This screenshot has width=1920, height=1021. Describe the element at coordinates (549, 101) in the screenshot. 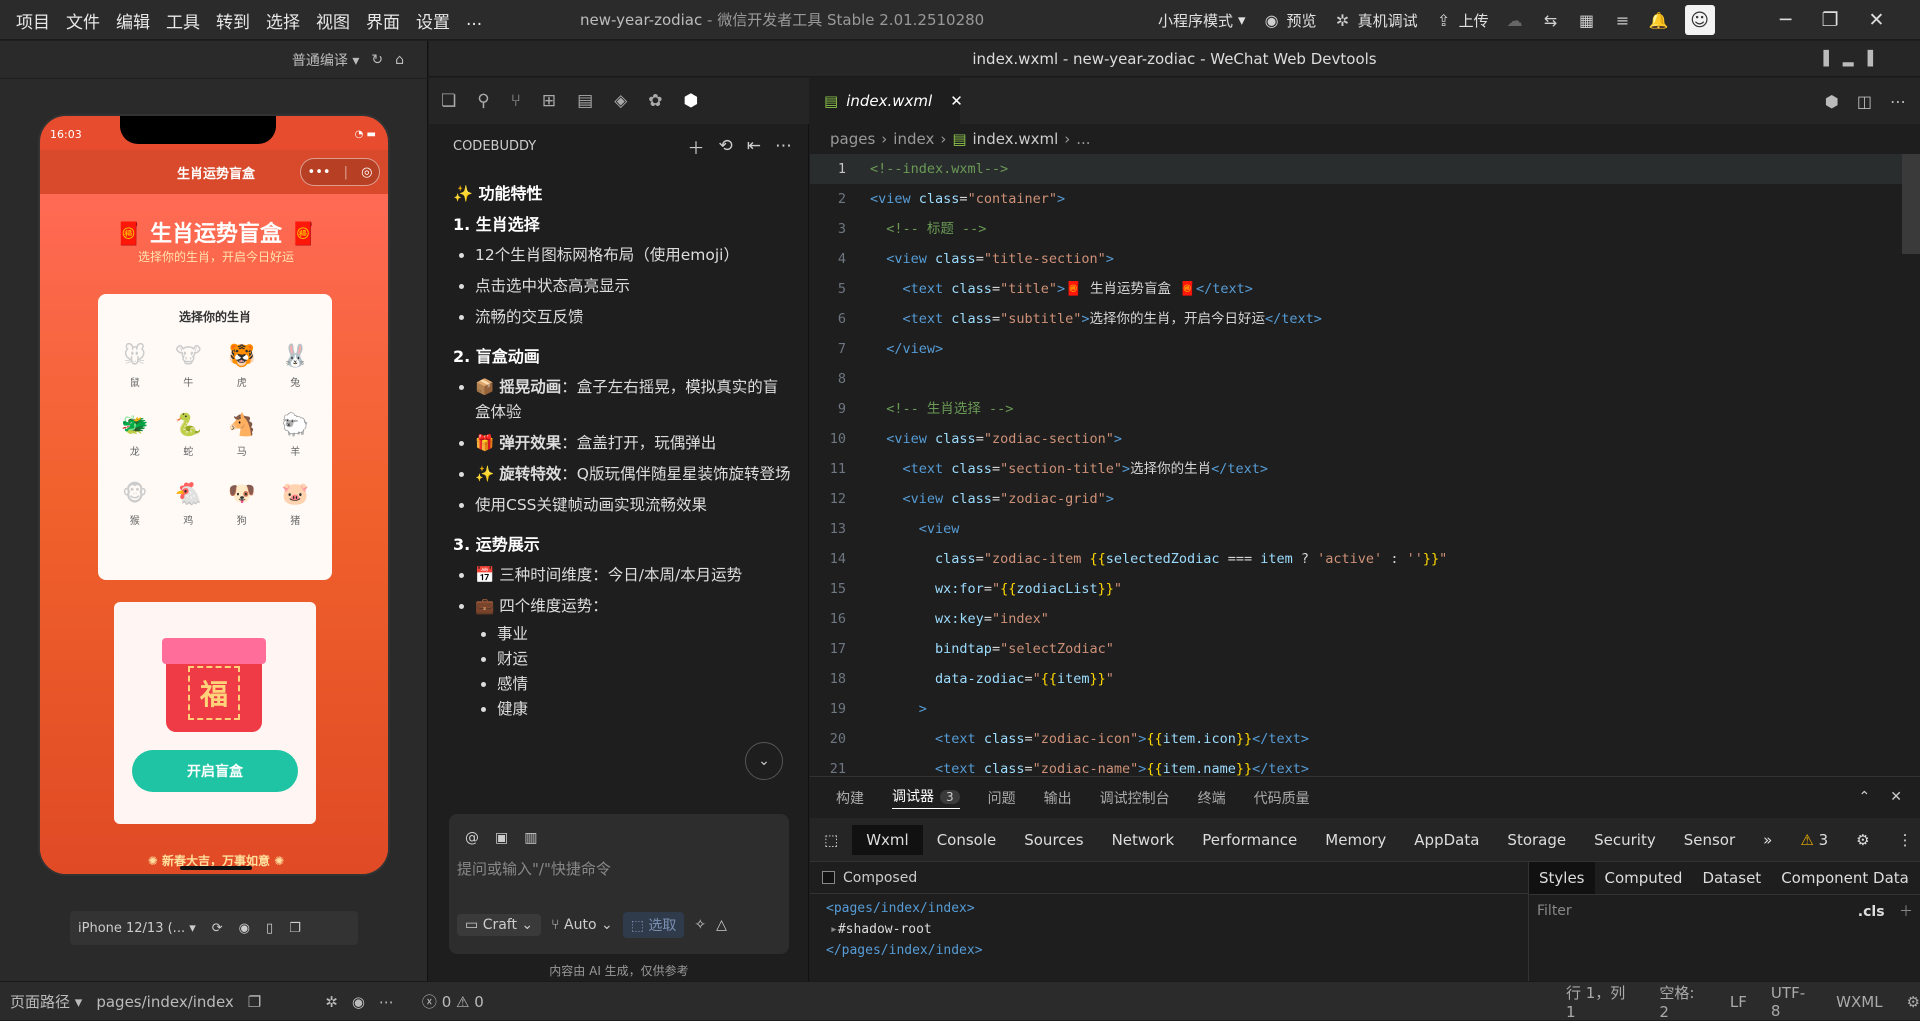

I see `extensions-icon: ⊞` at that location.